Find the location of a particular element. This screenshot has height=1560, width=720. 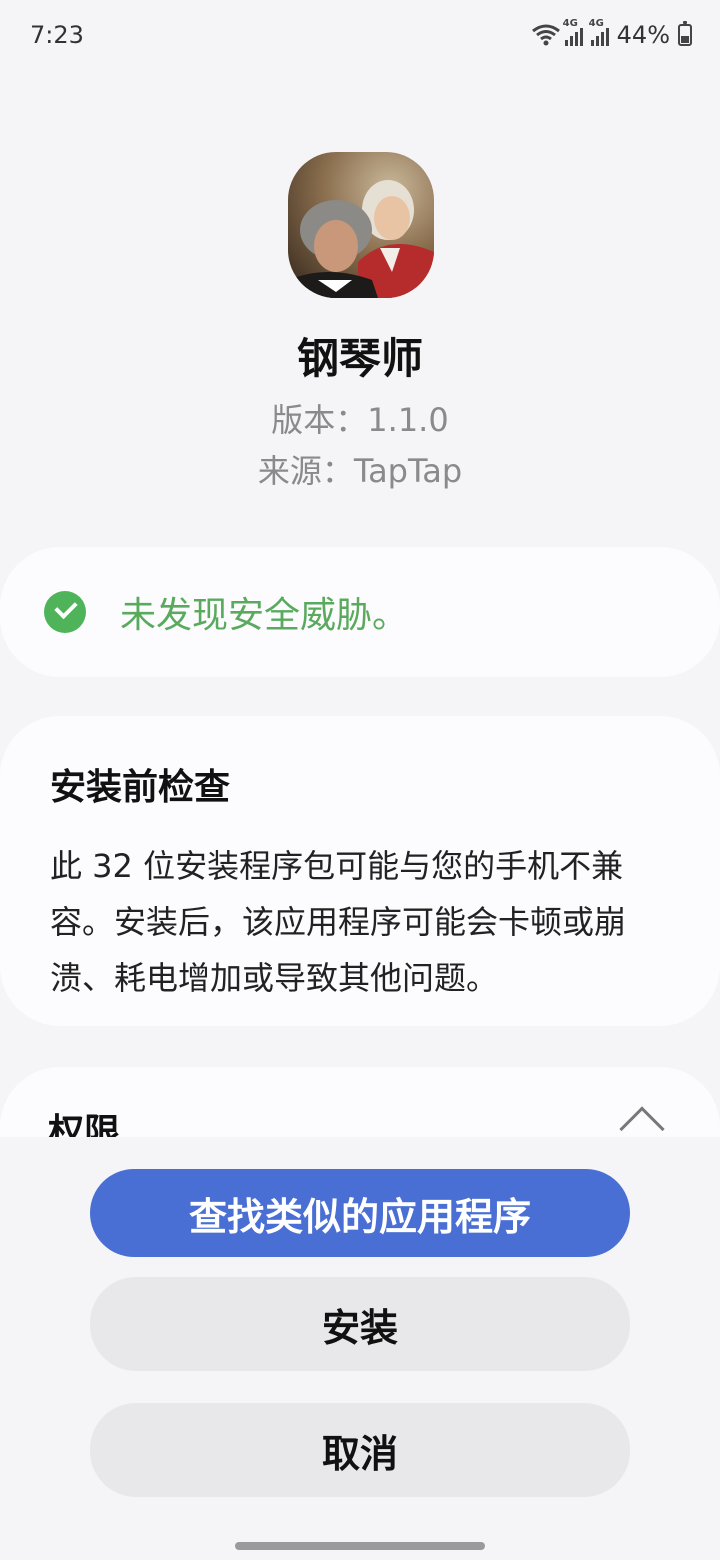

app-name: 钢琴师 is located at coordinates (359, 358).